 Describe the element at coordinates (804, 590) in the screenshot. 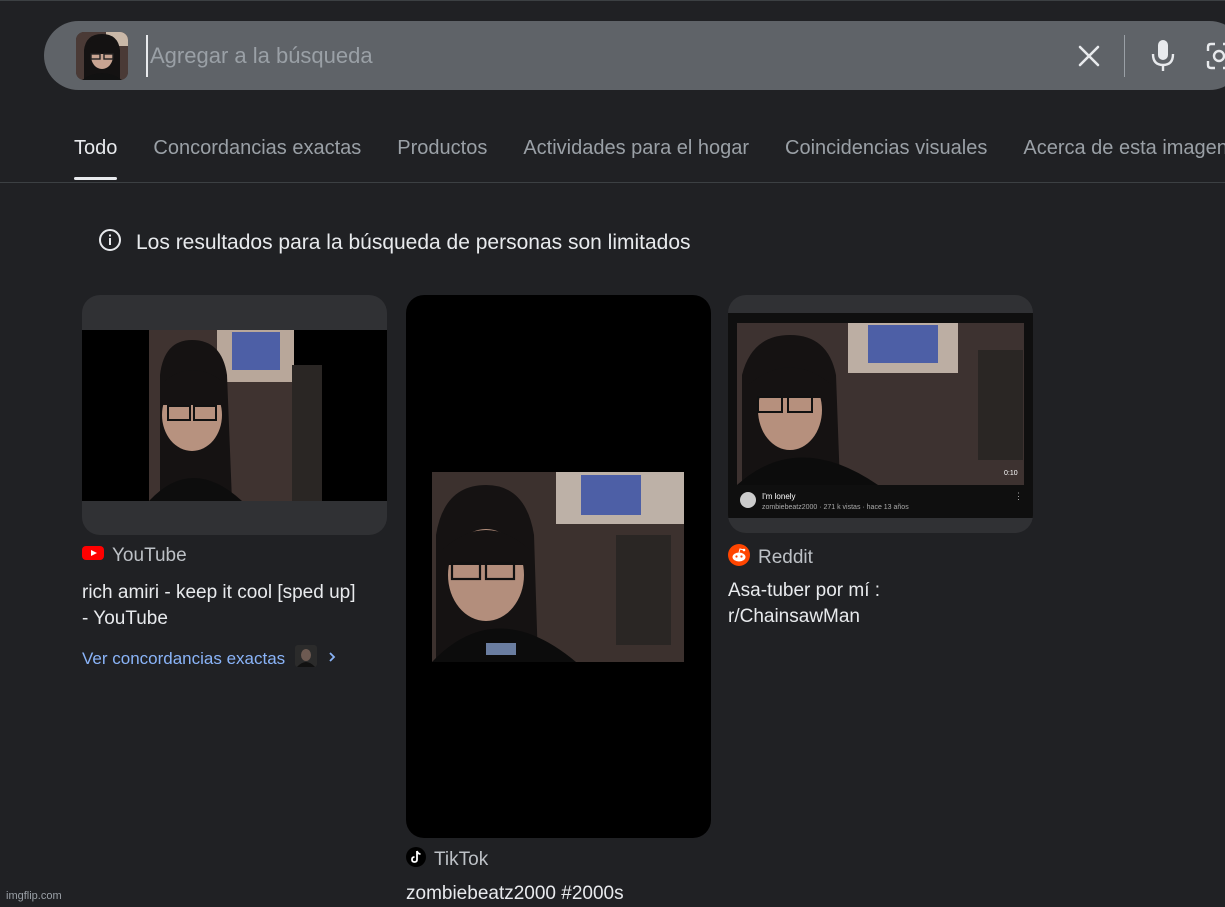

I see `result-title-line: Asa-tuber por mí :` at that location.